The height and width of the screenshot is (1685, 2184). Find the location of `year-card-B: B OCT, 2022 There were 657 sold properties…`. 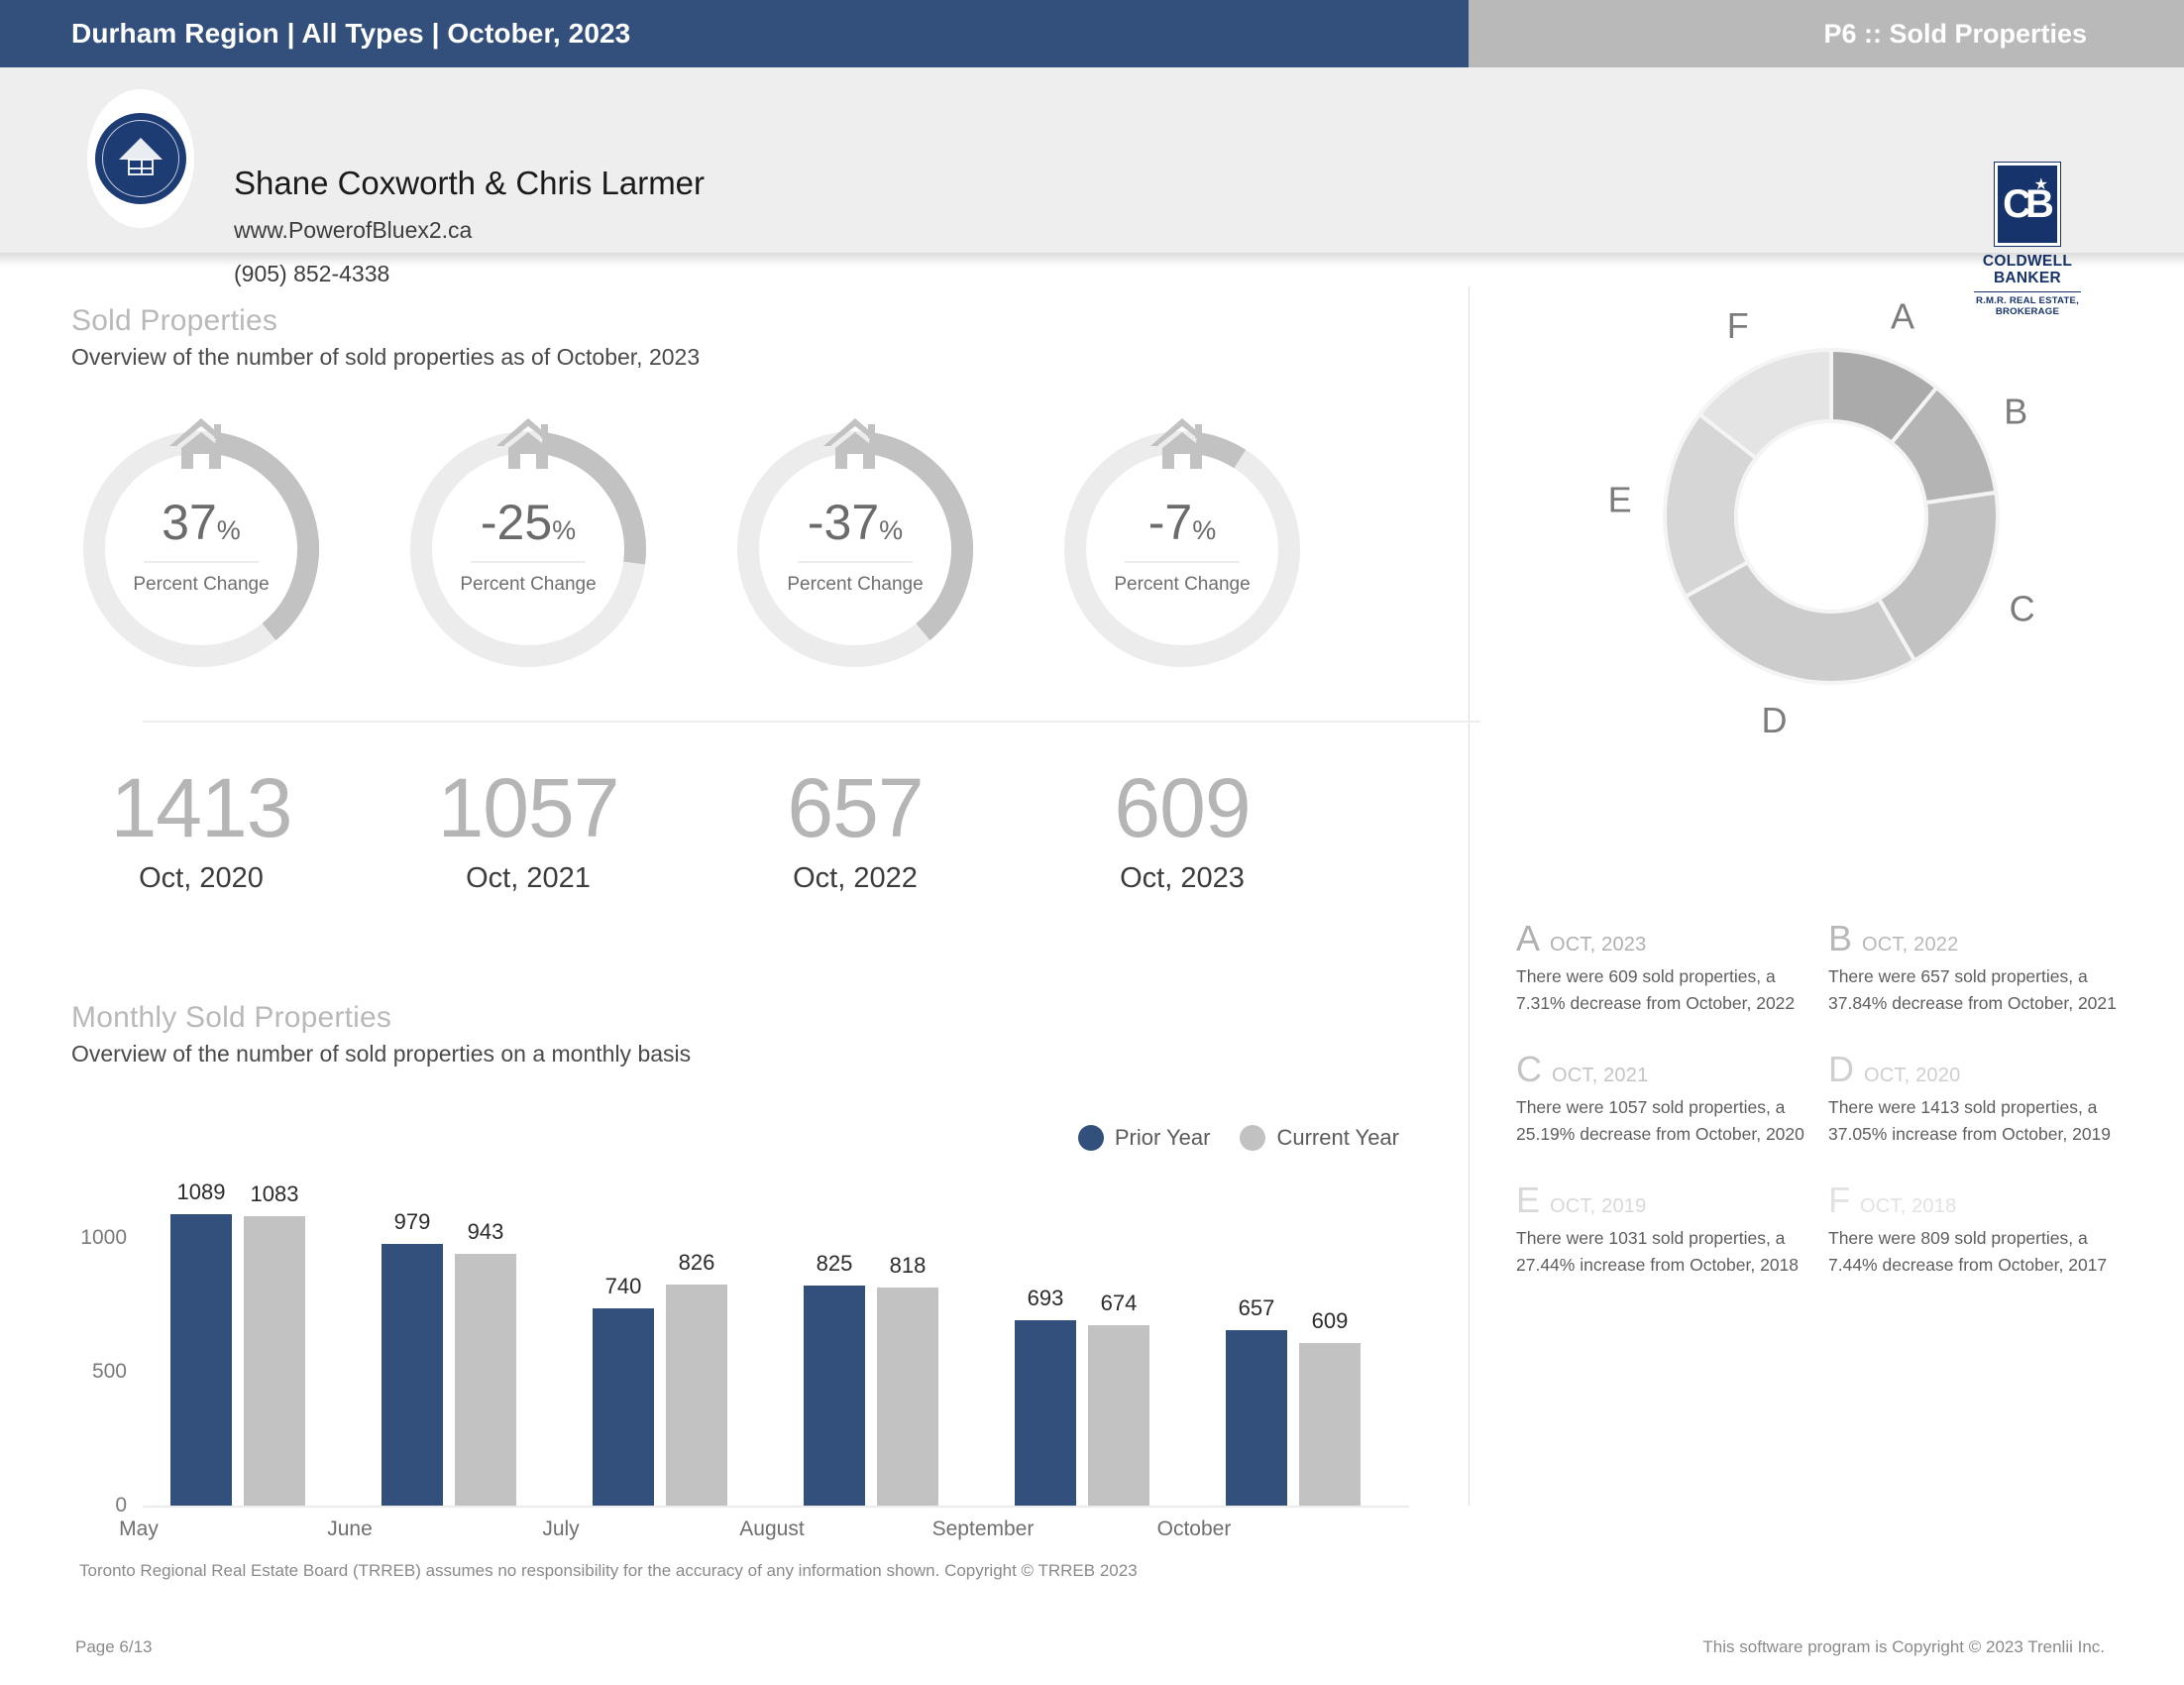

year-card-B: B OCT, 2022 There were 657 sold properties… is located at coordinates (1984, 968).